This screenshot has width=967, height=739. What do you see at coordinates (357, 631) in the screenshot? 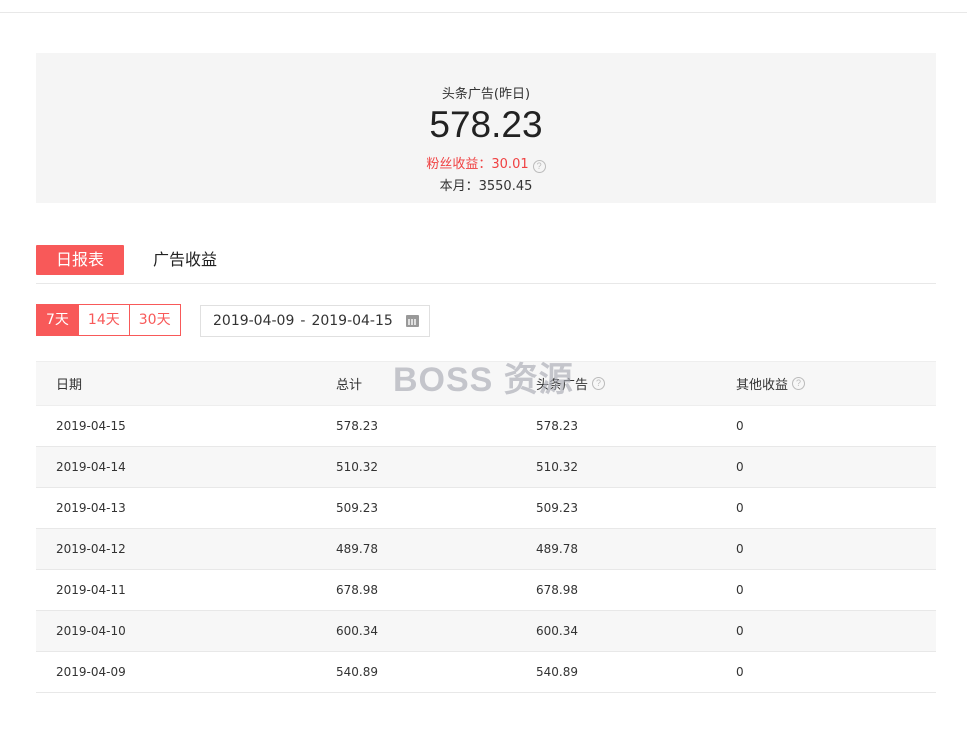
I see `cell-total: 600.34` at bounding box center [357, 631].